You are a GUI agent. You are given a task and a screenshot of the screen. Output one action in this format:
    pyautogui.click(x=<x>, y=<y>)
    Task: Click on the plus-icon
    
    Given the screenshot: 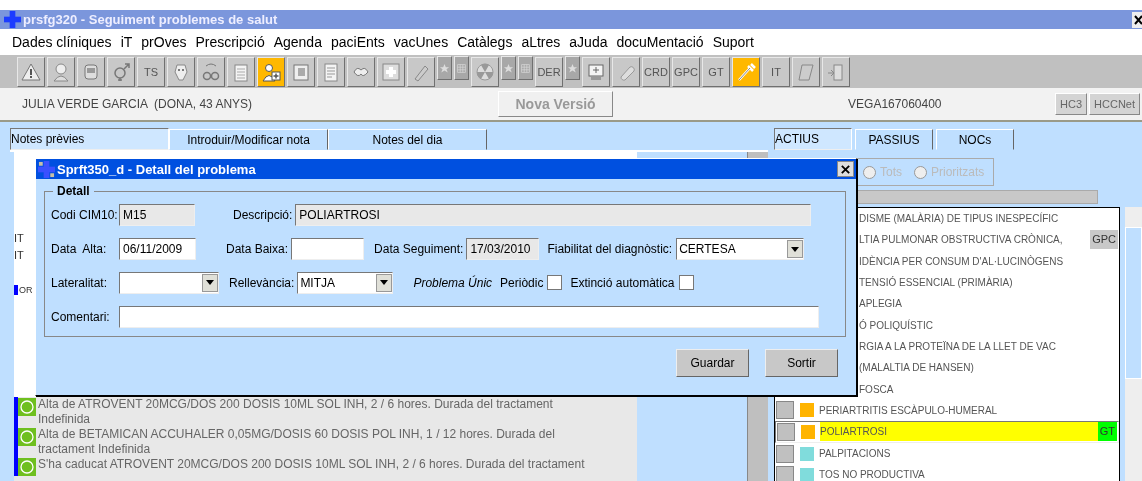 What is the action you would take?
    pyautogui.click(x=391, y=71)
    